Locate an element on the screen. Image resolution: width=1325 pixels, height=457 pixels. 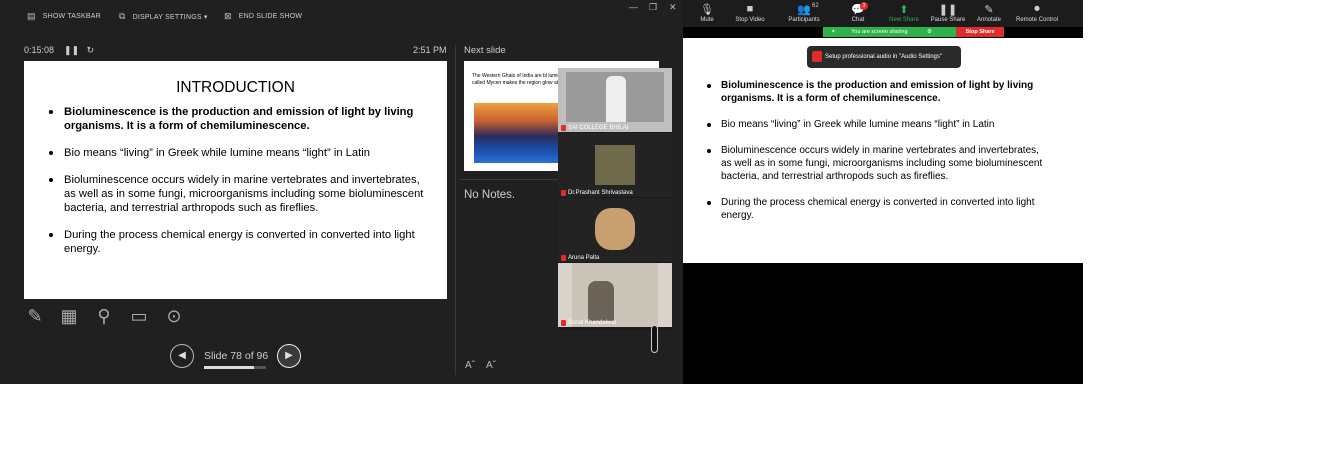
mouse-icon: ⏺ is located at coordinates (1037, 9).